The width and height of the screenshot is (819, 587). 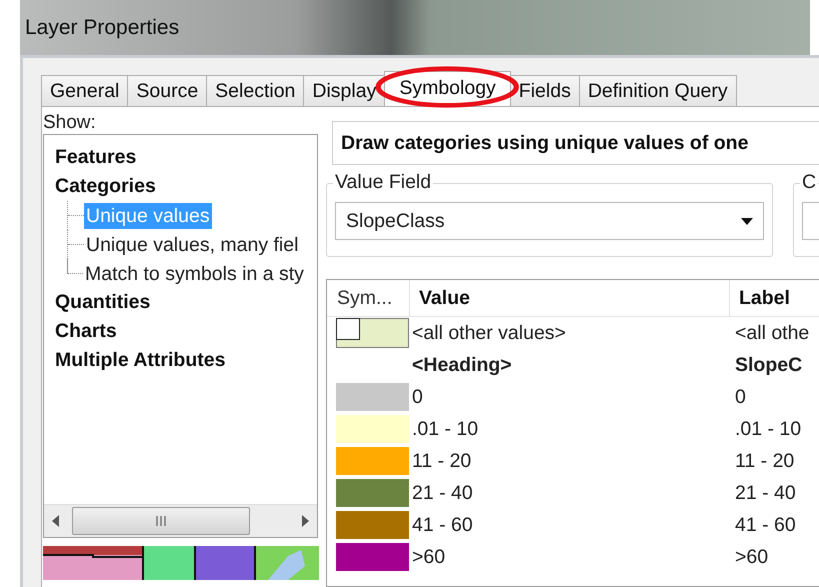 I want to click on tree-item: Quantities, so click(x=186, y=302).